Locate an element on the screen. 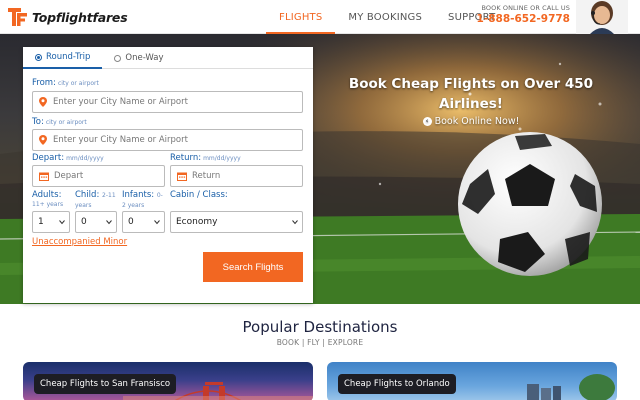  from-input: Enter your City Name or Airport is located at coordinates (167, 102).